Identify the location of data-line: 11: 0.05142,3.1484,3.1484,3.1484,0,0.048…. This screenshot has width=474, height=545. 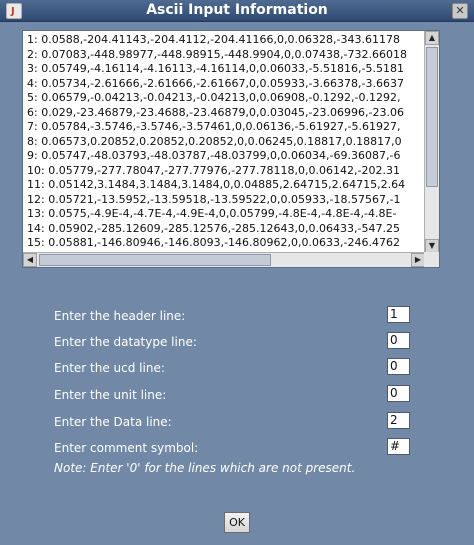
(216, 184).